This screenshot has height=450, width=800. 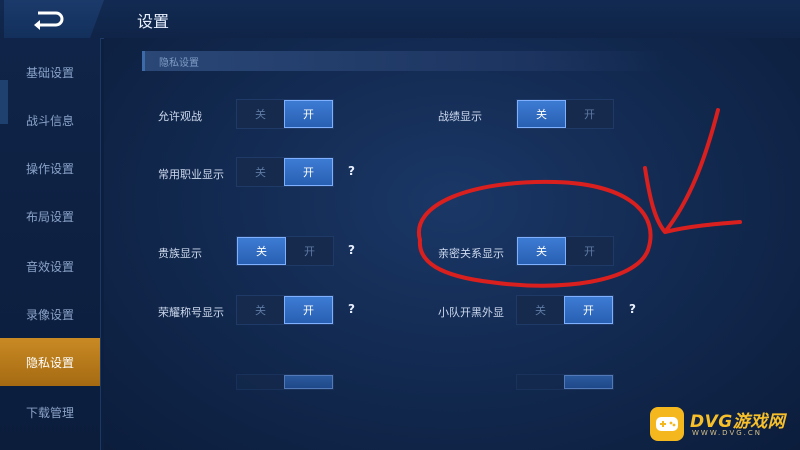 I want to click on top-bar: 设置, so click(x=400, y=19).